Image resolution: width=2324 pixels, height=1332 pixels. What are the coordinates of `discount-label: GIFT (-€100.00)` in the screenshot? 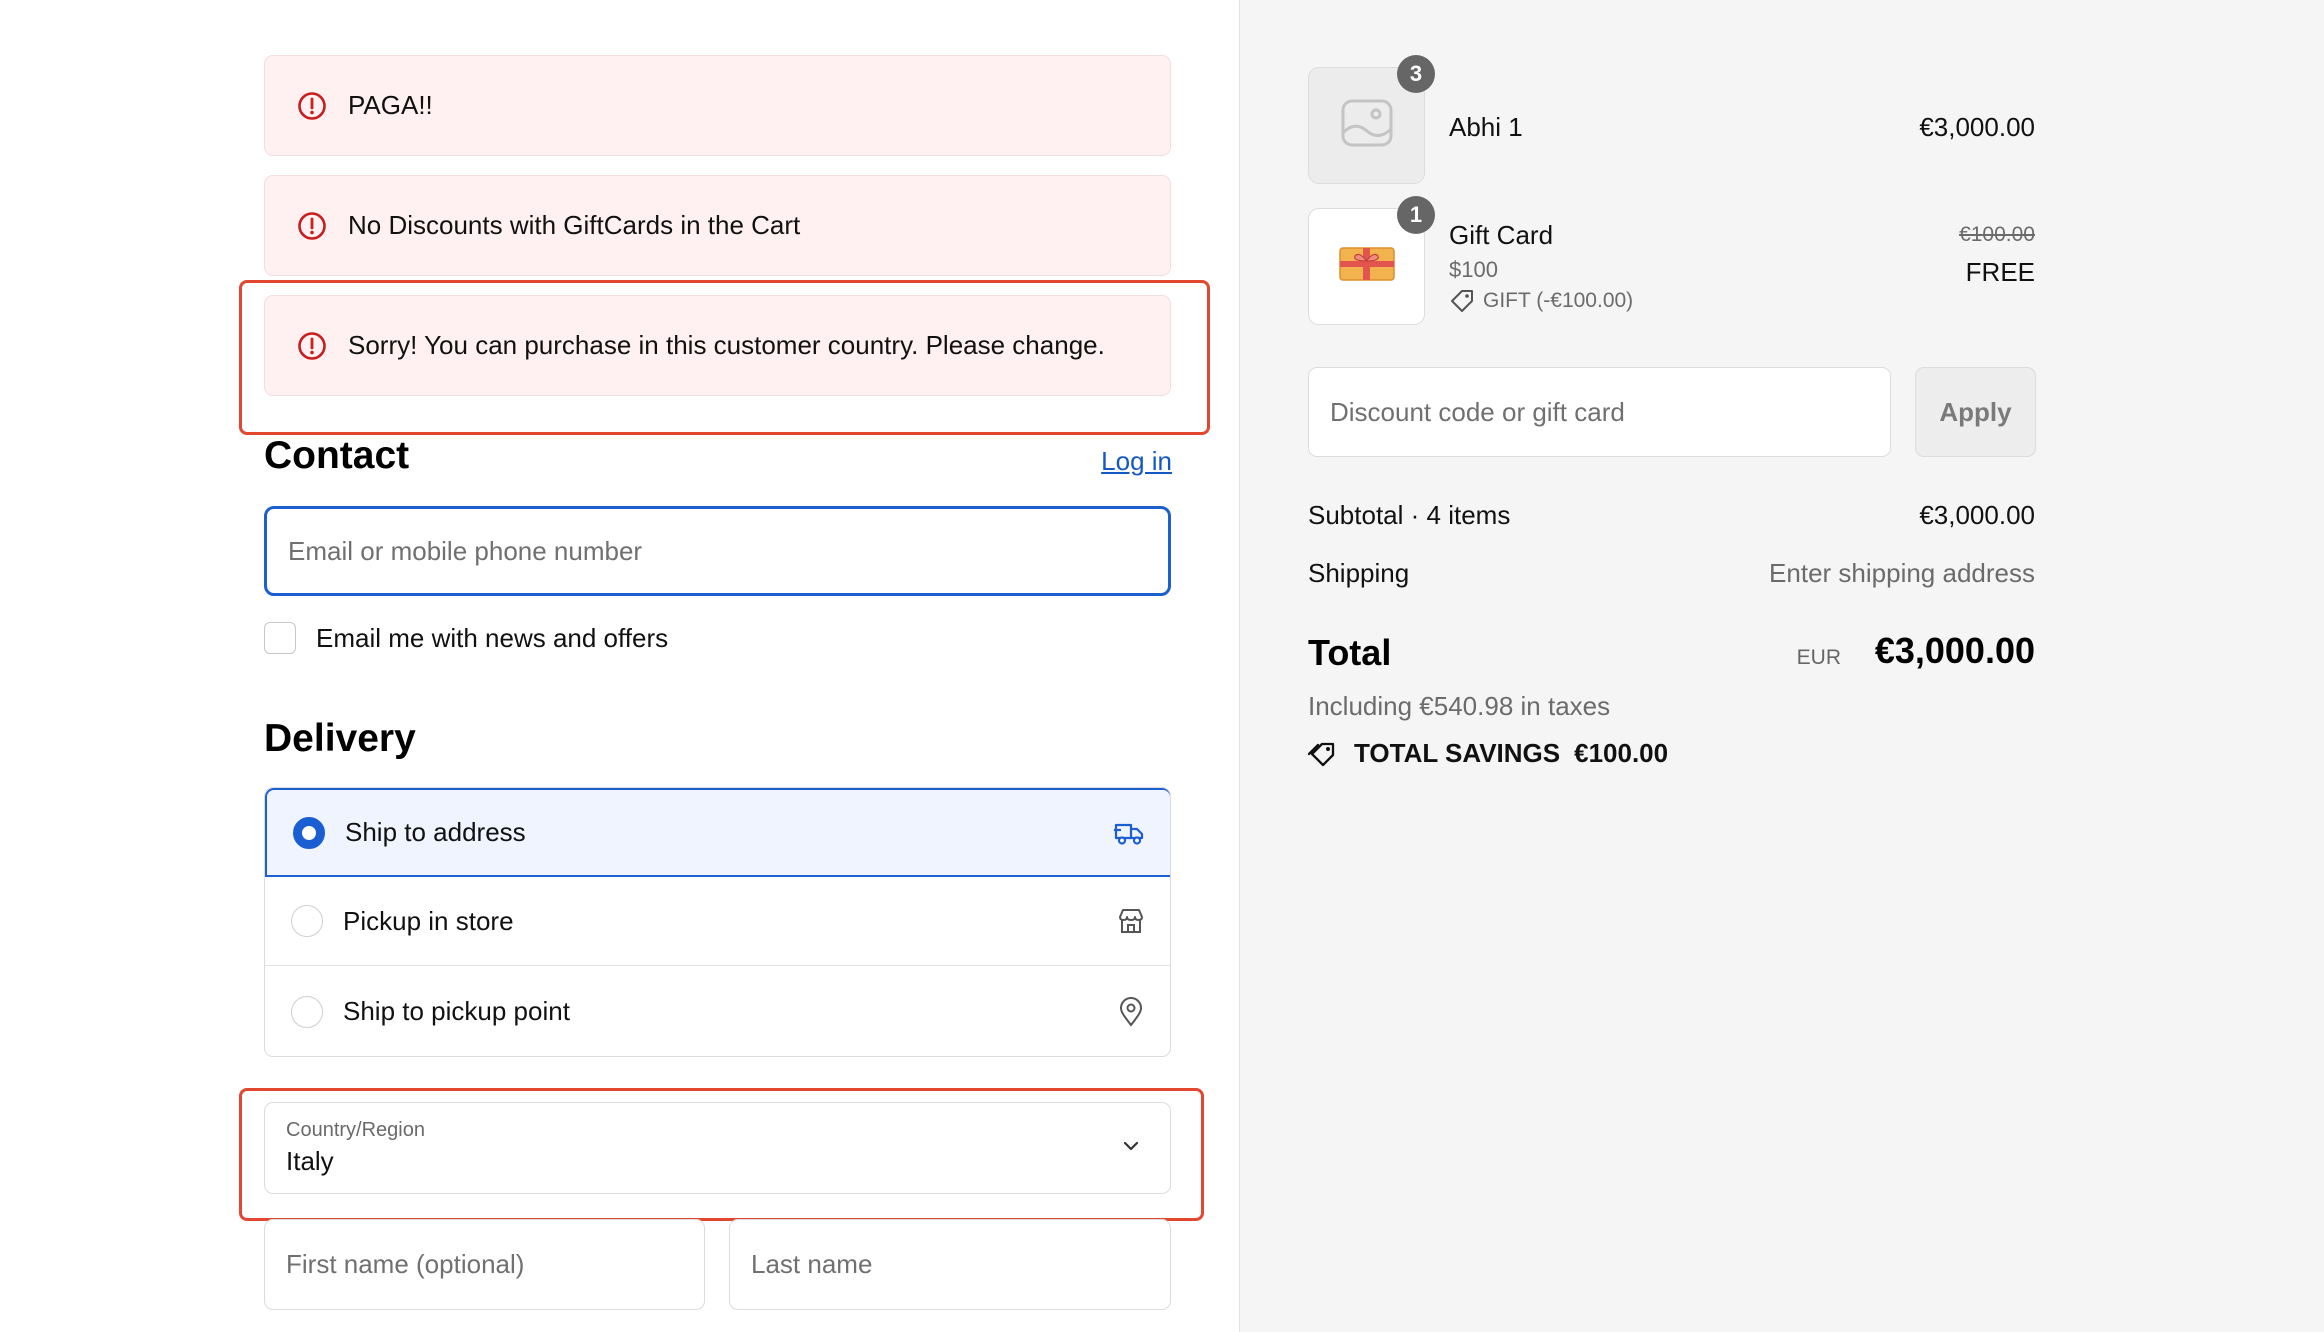 It's located at (1558, 300).